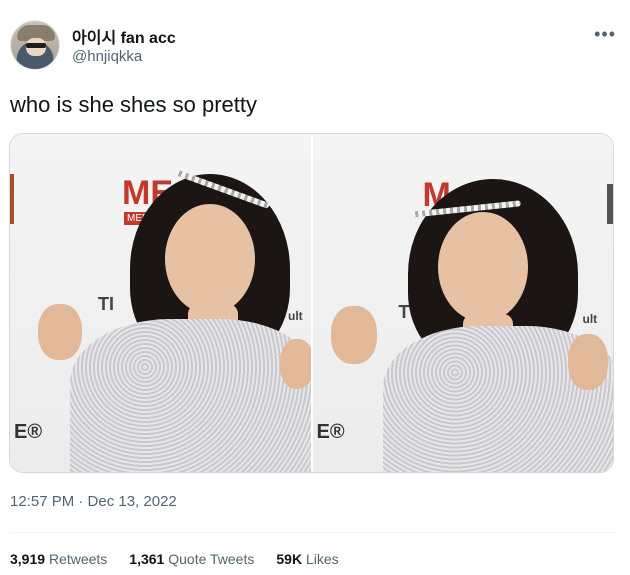 The width and height of the screenshot is (630, 575). I want to click on display-name: 아이시 fan acc, so click(124, 36).